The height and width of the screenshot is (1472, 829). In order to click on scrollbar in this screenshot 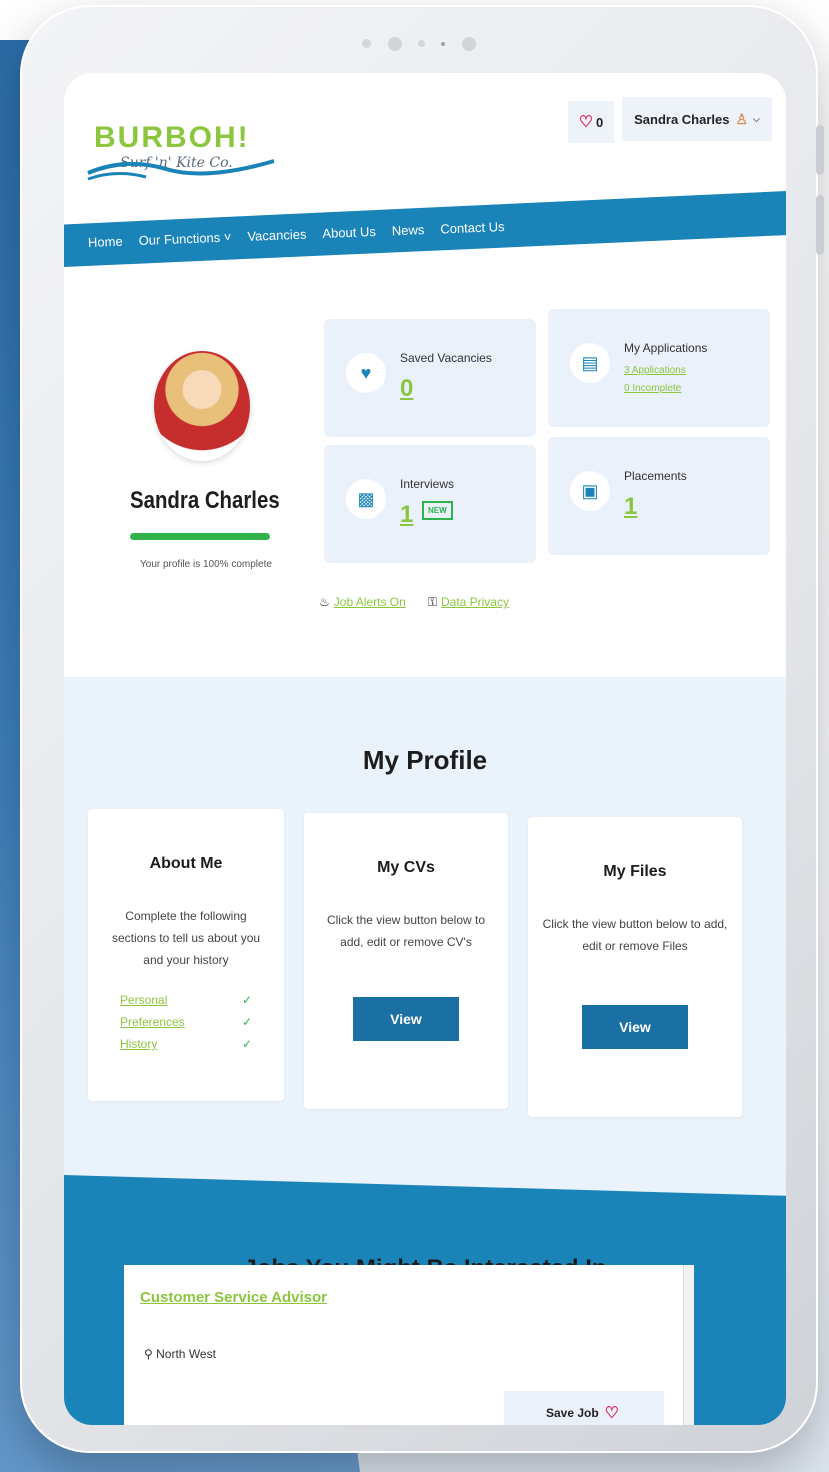, I will do `click(688, 1345)`.